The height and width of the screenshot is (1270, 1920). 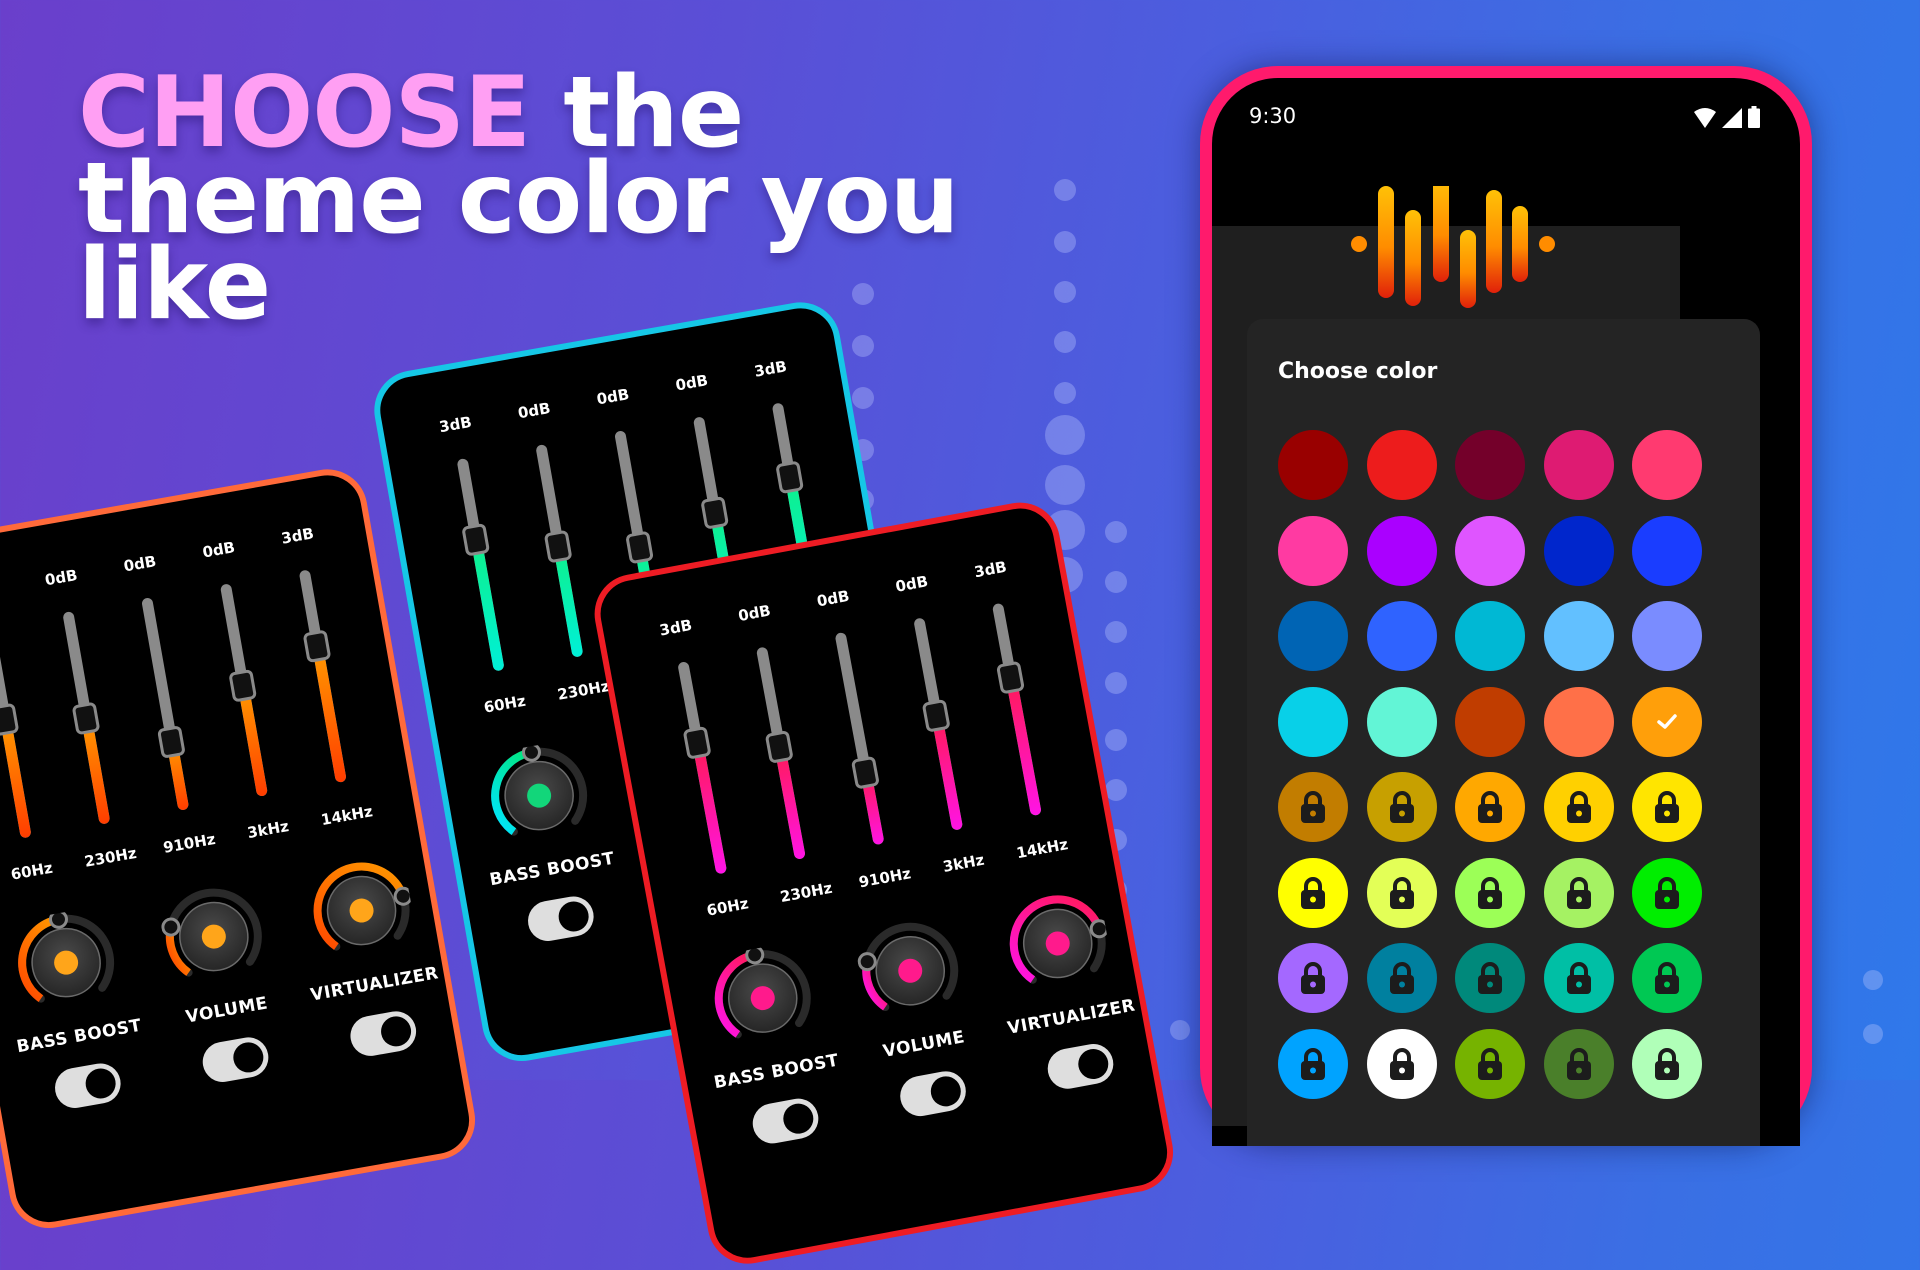 What do you see at coordinates (1754, 117) in the screenshot?
I see `battery-icon` at bounding box center [1754, 117].